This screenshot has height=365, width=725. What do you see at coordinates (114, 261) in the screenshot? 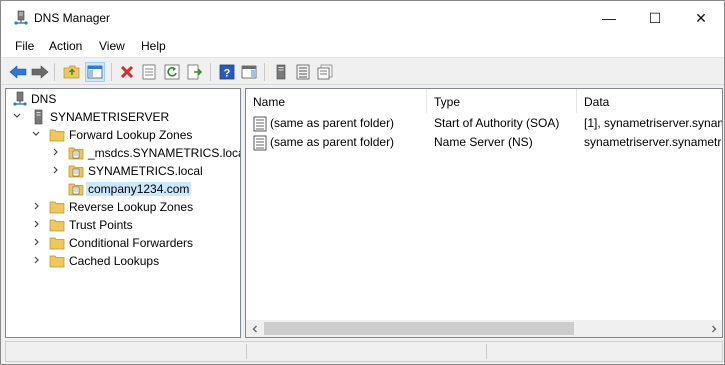
I see `tree-label: Cached Lookups` at bounding box center [114, 261].